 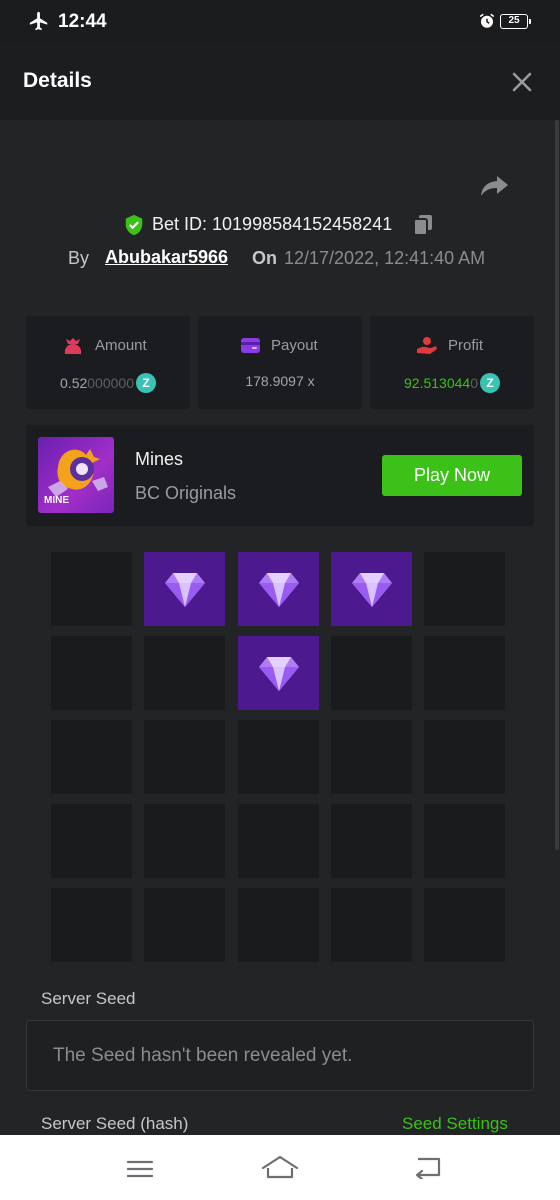 What do you see at coordinates (515, 21) in the screenshot?
I see `battery-indicator: 25` at bounding box center [515, 21].